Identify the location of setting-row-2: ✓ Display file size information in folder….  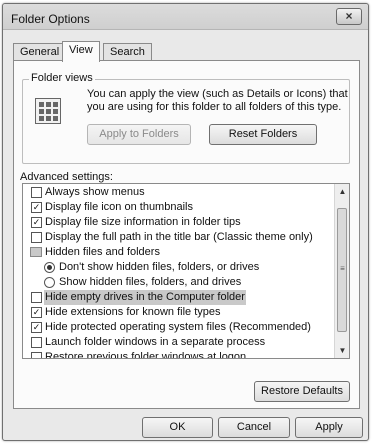
(179, 222).